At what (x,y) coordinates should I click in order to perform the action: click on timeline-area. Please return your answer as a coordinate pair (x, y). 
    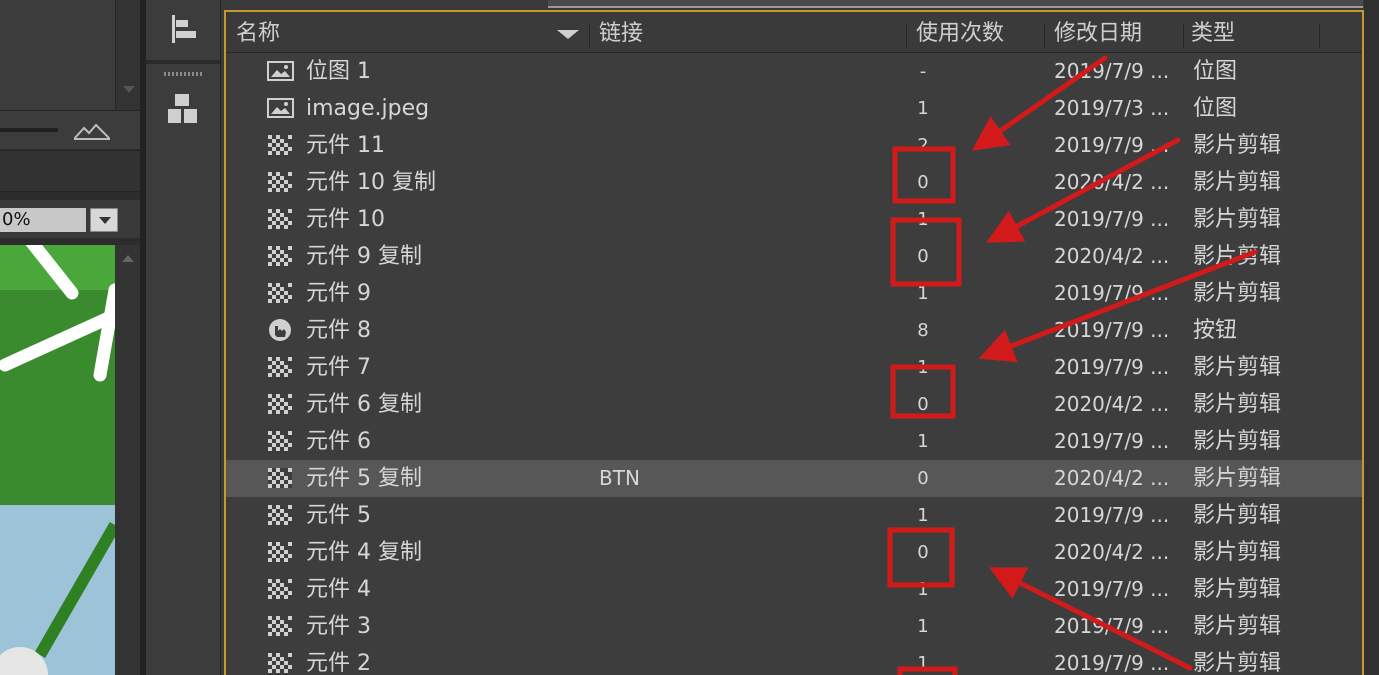
    Looking at the image, I should click on (57, 55).